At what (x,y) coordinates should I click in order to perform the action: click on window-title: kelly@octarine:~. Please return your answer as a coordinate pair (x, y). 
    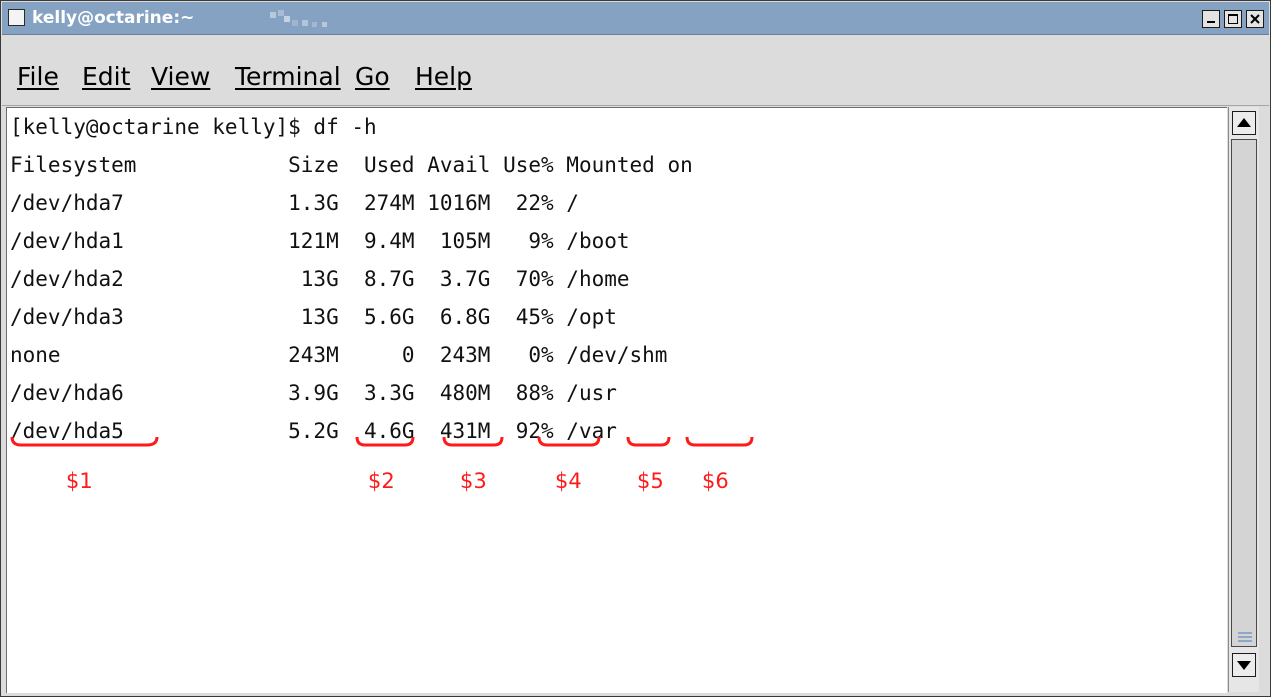
    Looking at the image, I should click on (113, 18).